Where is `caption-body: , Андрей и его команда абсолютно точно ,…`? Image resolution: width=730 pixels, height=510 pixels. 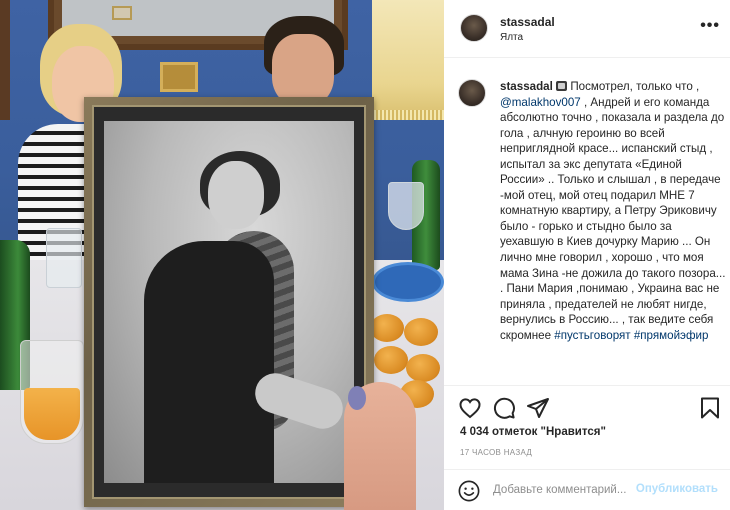 caption-body: , Андрей и его команда абсолютно точно ,… is located at coordinates (613, 218).